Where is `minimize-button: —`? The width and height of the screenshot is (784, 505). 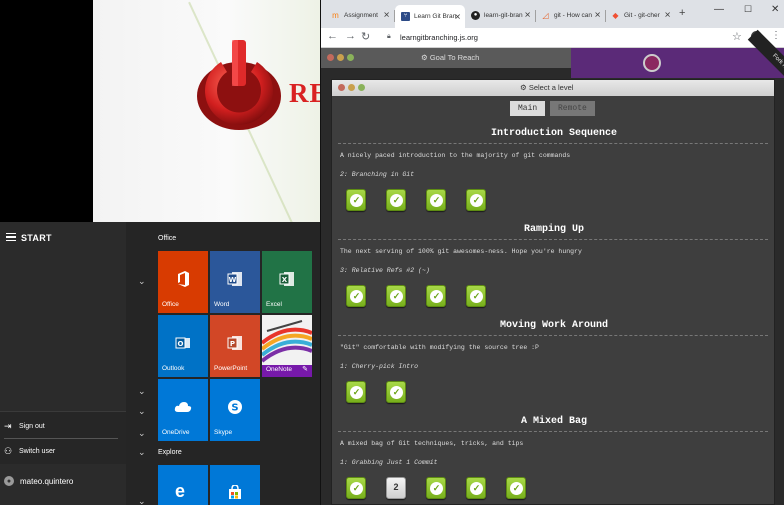
minimize-button: — is located at coordinates (719, 9).